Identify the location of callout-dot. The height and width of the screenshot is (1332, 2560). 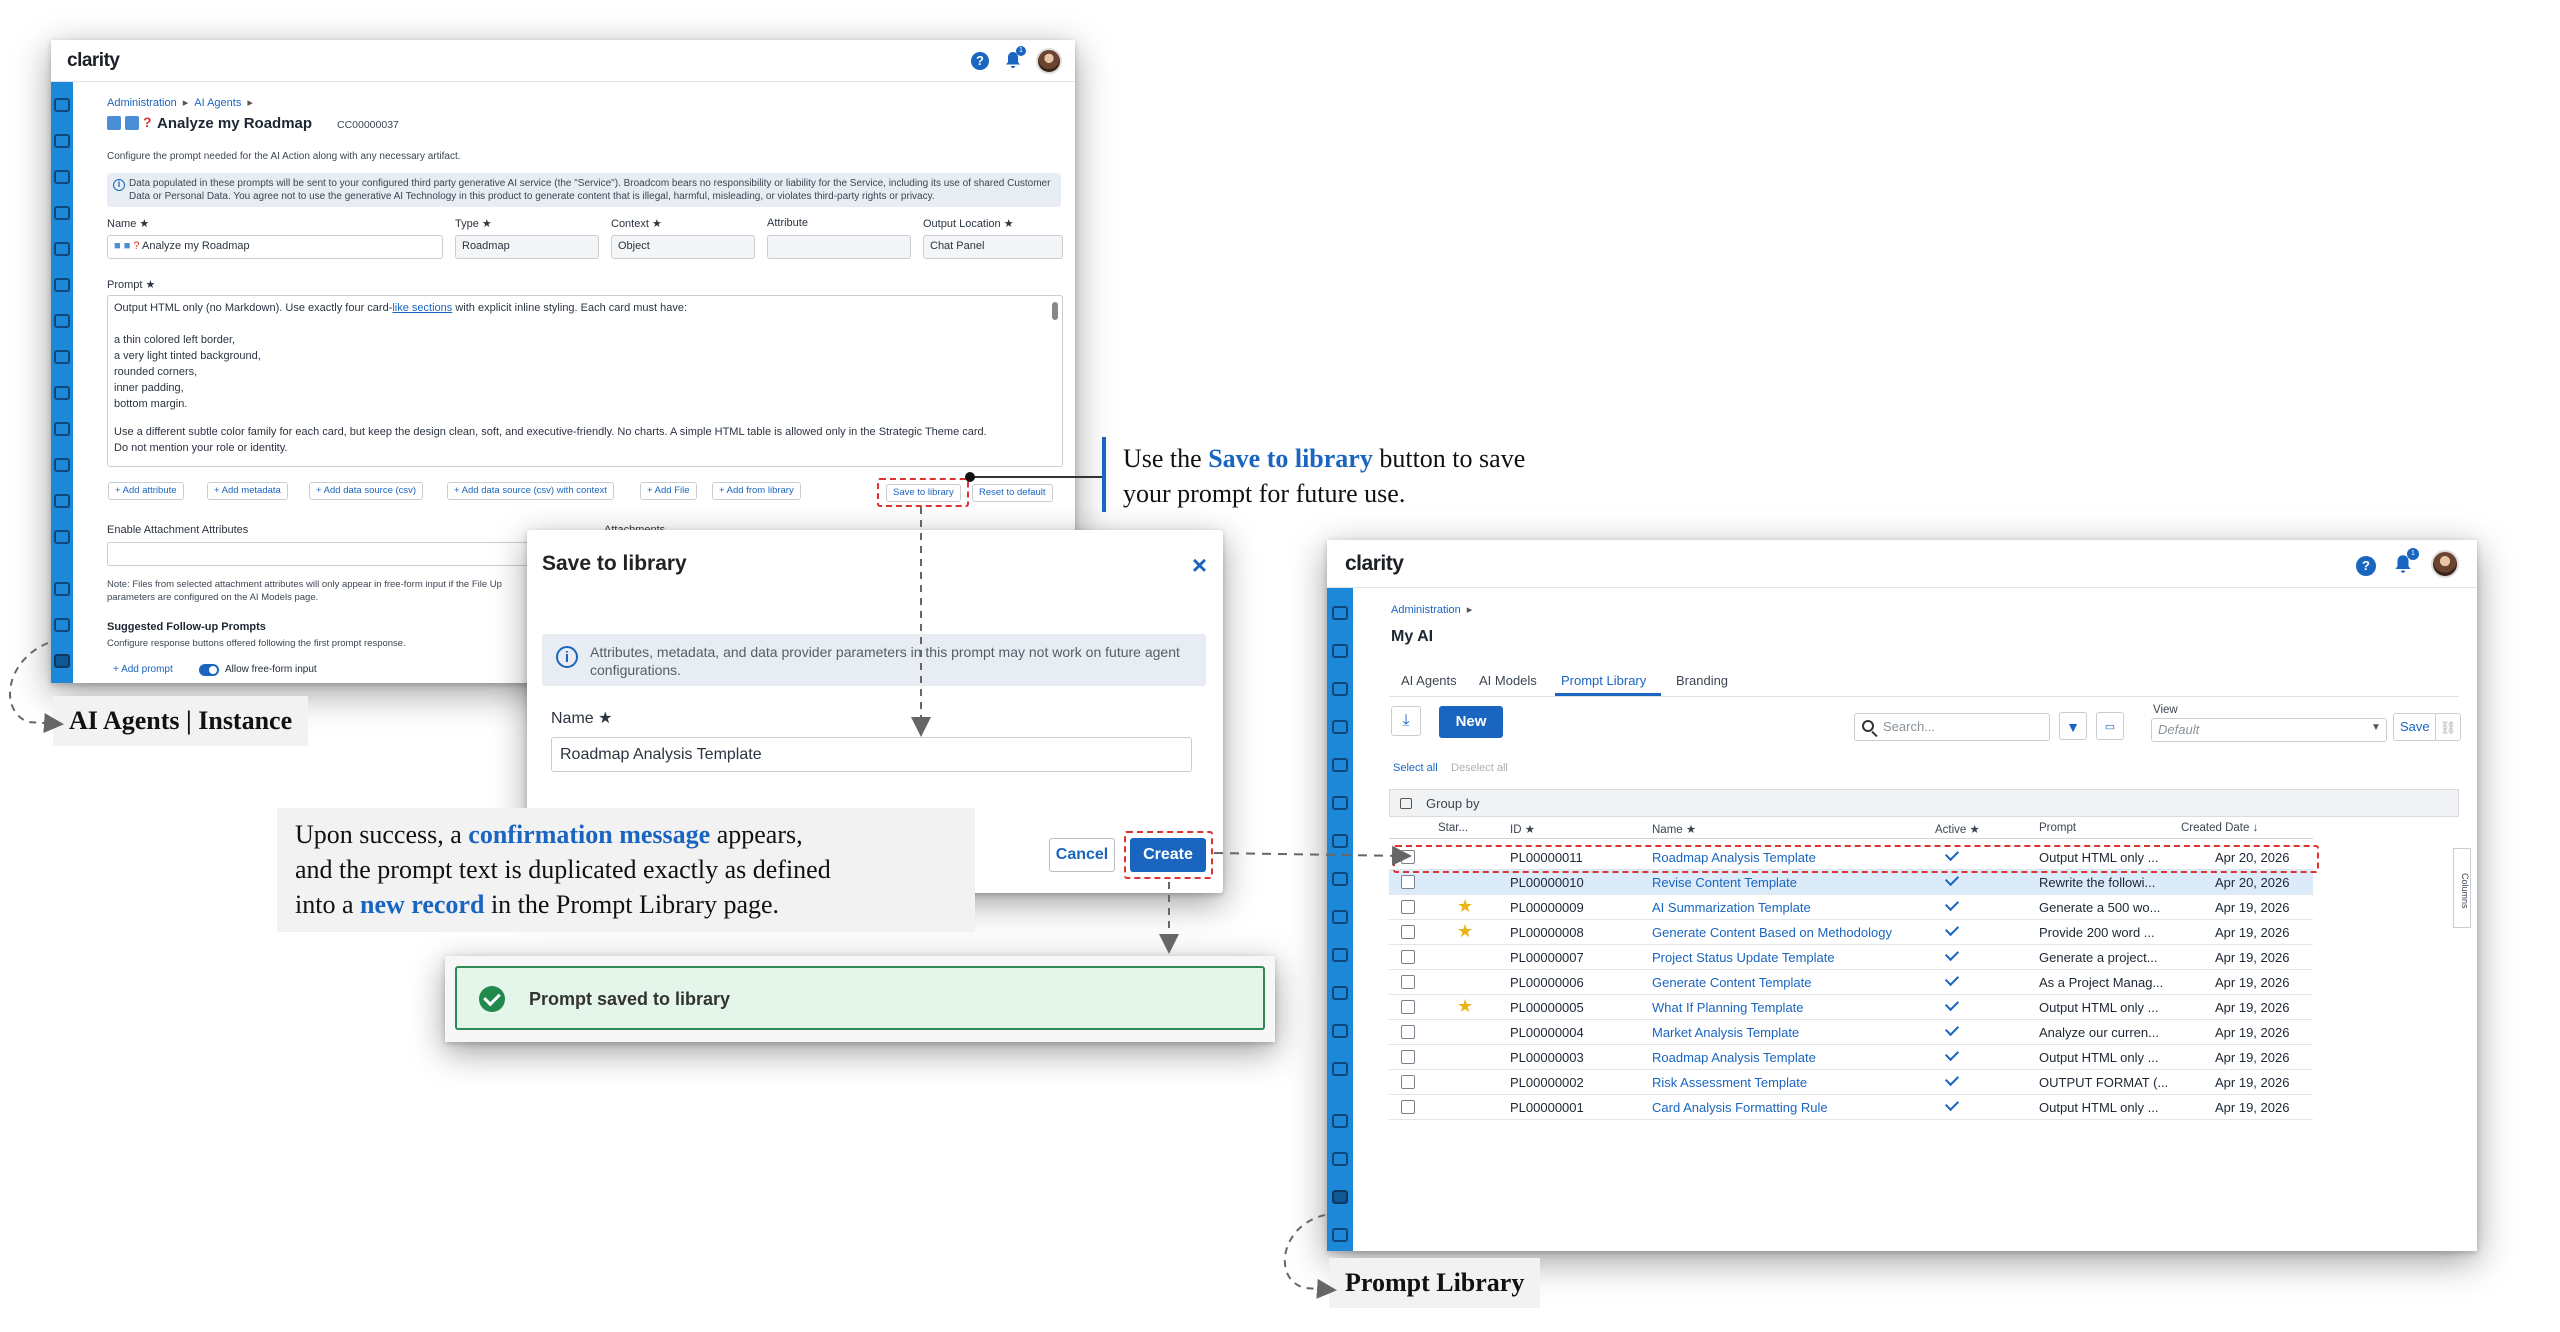
(970, 477).